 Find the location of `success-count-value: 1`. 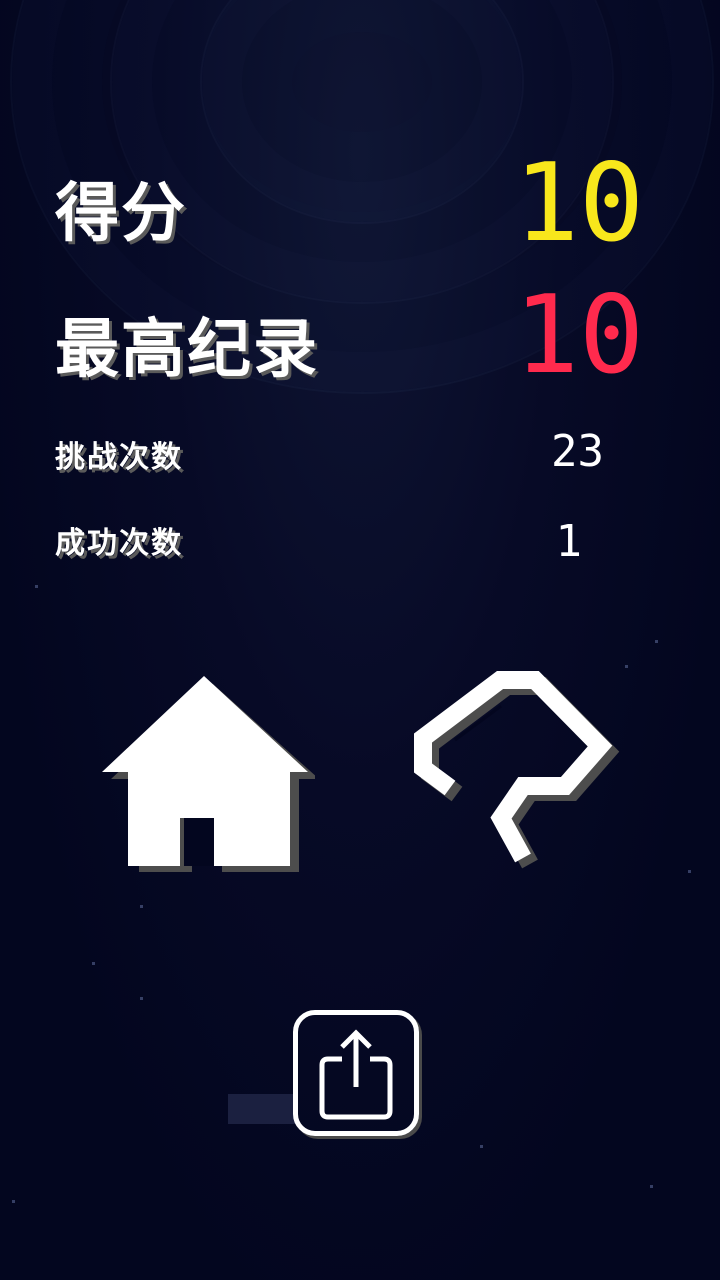

success-count-value: 1 is located at coordinates (569, 541).